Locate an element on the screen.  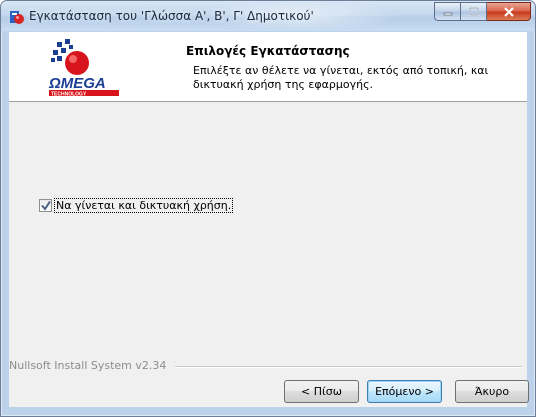
close-icon is located at coordinates (508, 11).